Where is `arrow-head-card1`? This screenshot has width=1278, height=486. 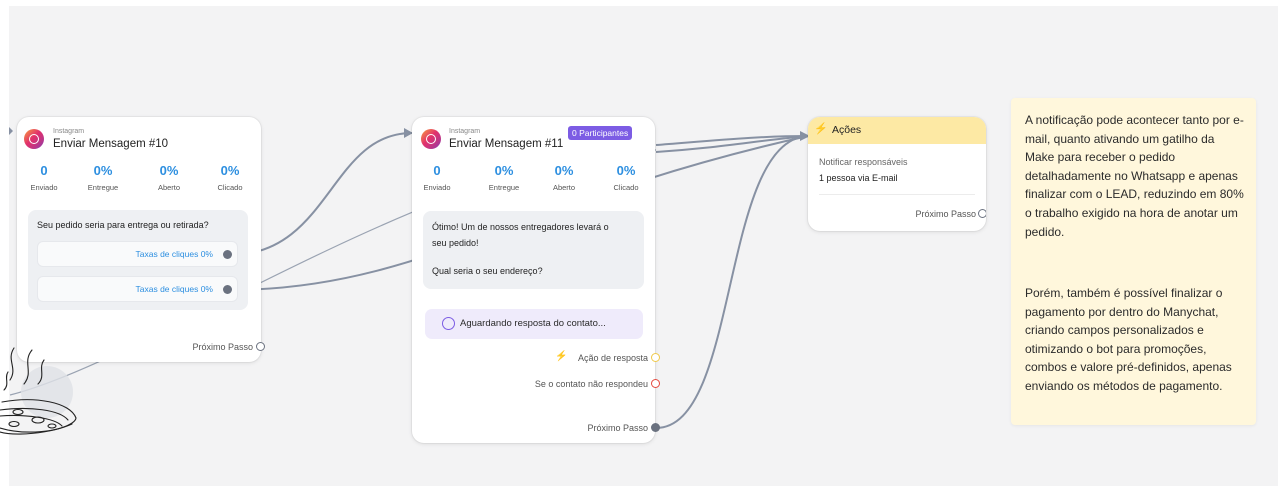
arrow-head-card1 is located at coordinates (11, 131).